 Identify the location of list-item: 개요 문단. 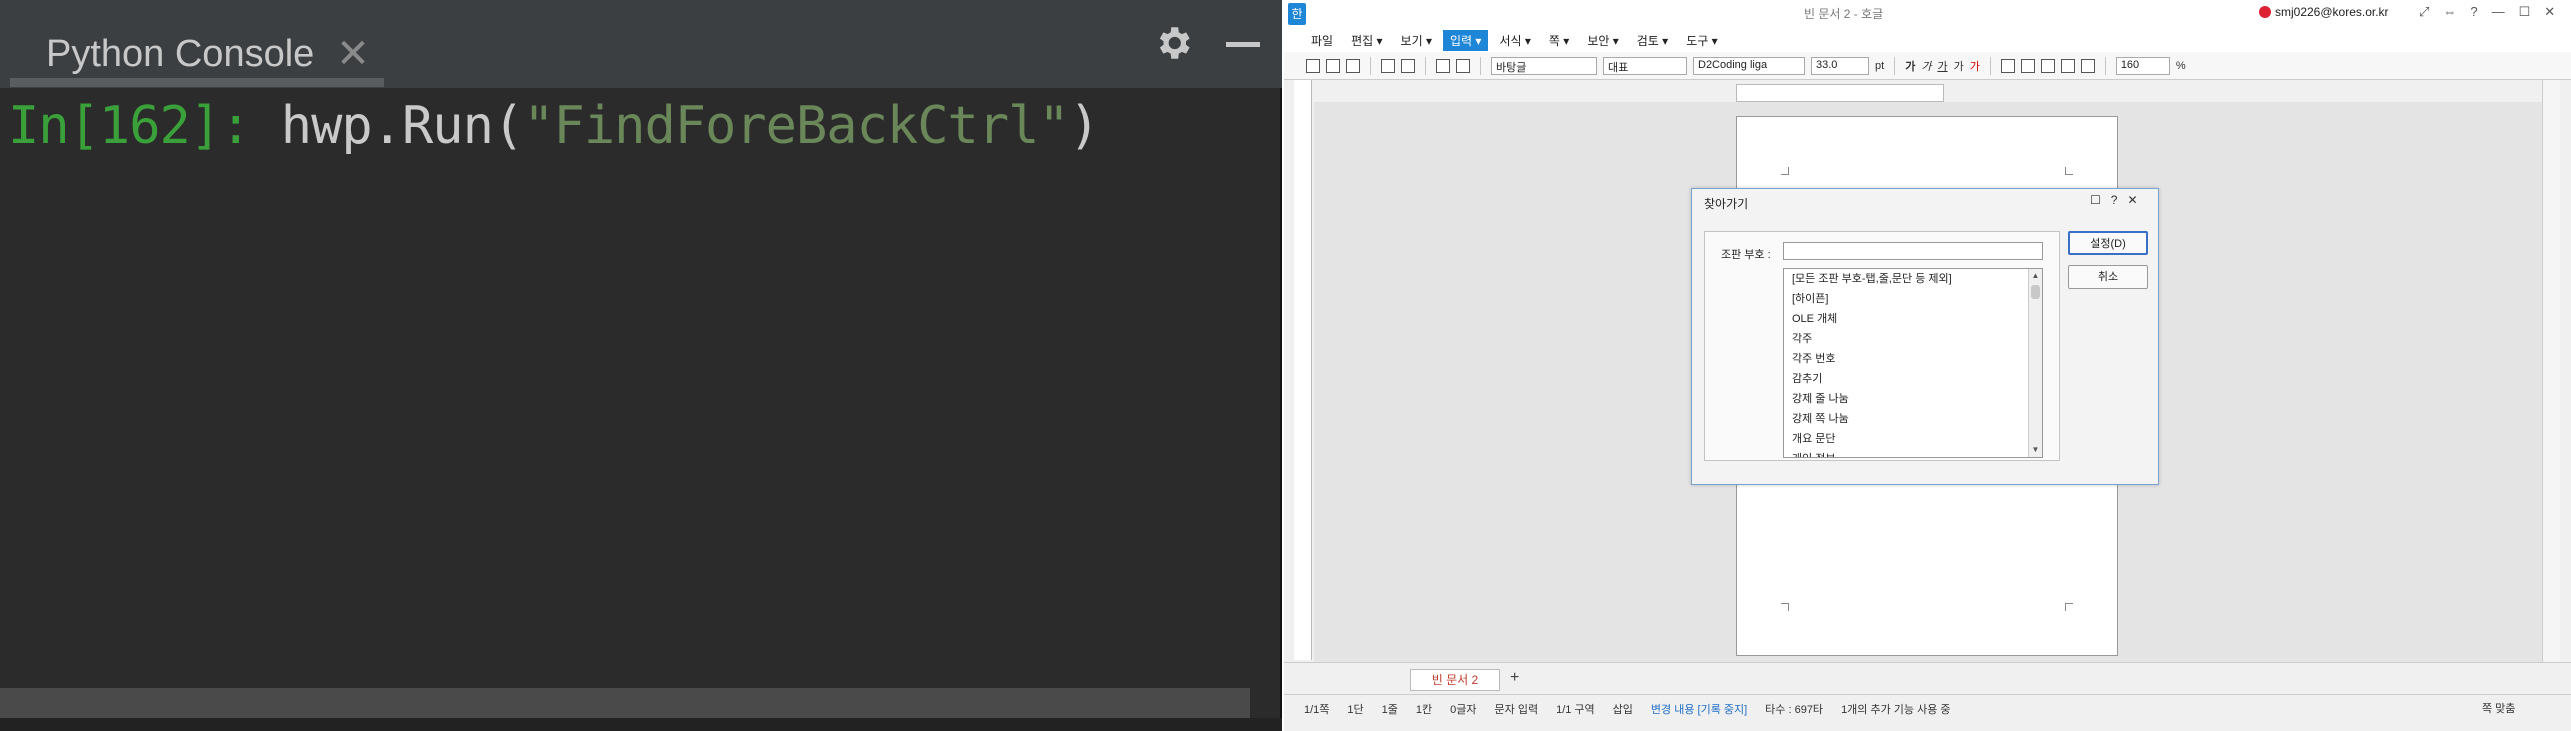
(1913, 439).